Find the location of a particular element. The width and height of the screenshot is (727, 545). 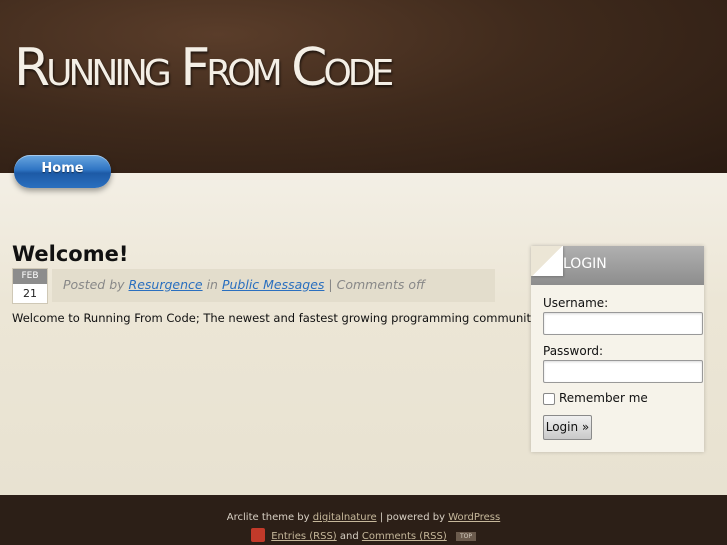

rss-icon is located at coordinates (258, 535).